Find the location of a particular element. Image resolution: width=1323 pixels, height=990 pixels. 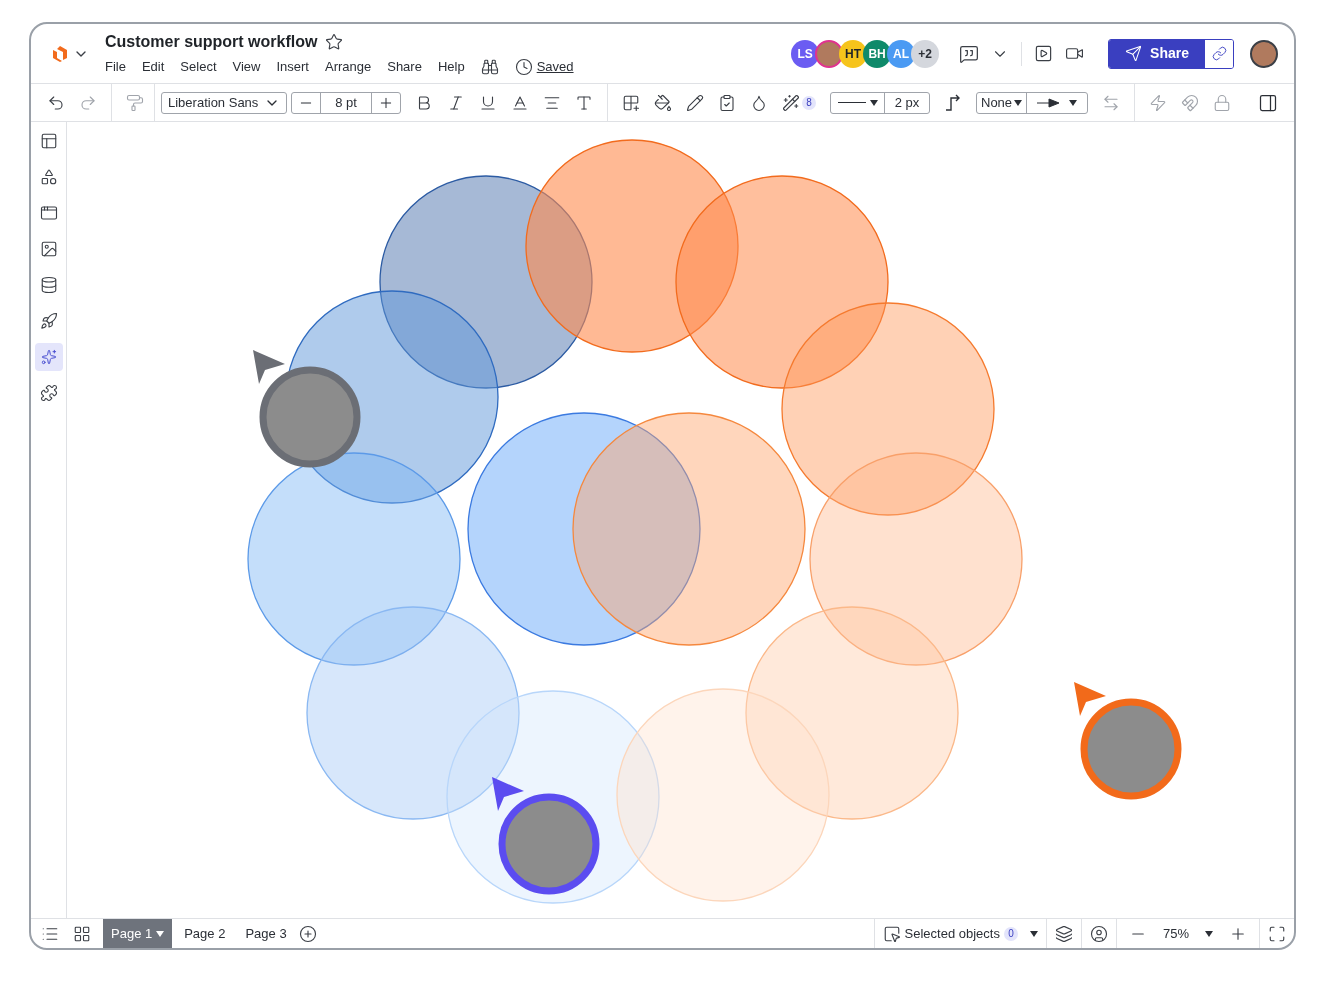

count-badge: 8 is located at coordinates (809, 102).